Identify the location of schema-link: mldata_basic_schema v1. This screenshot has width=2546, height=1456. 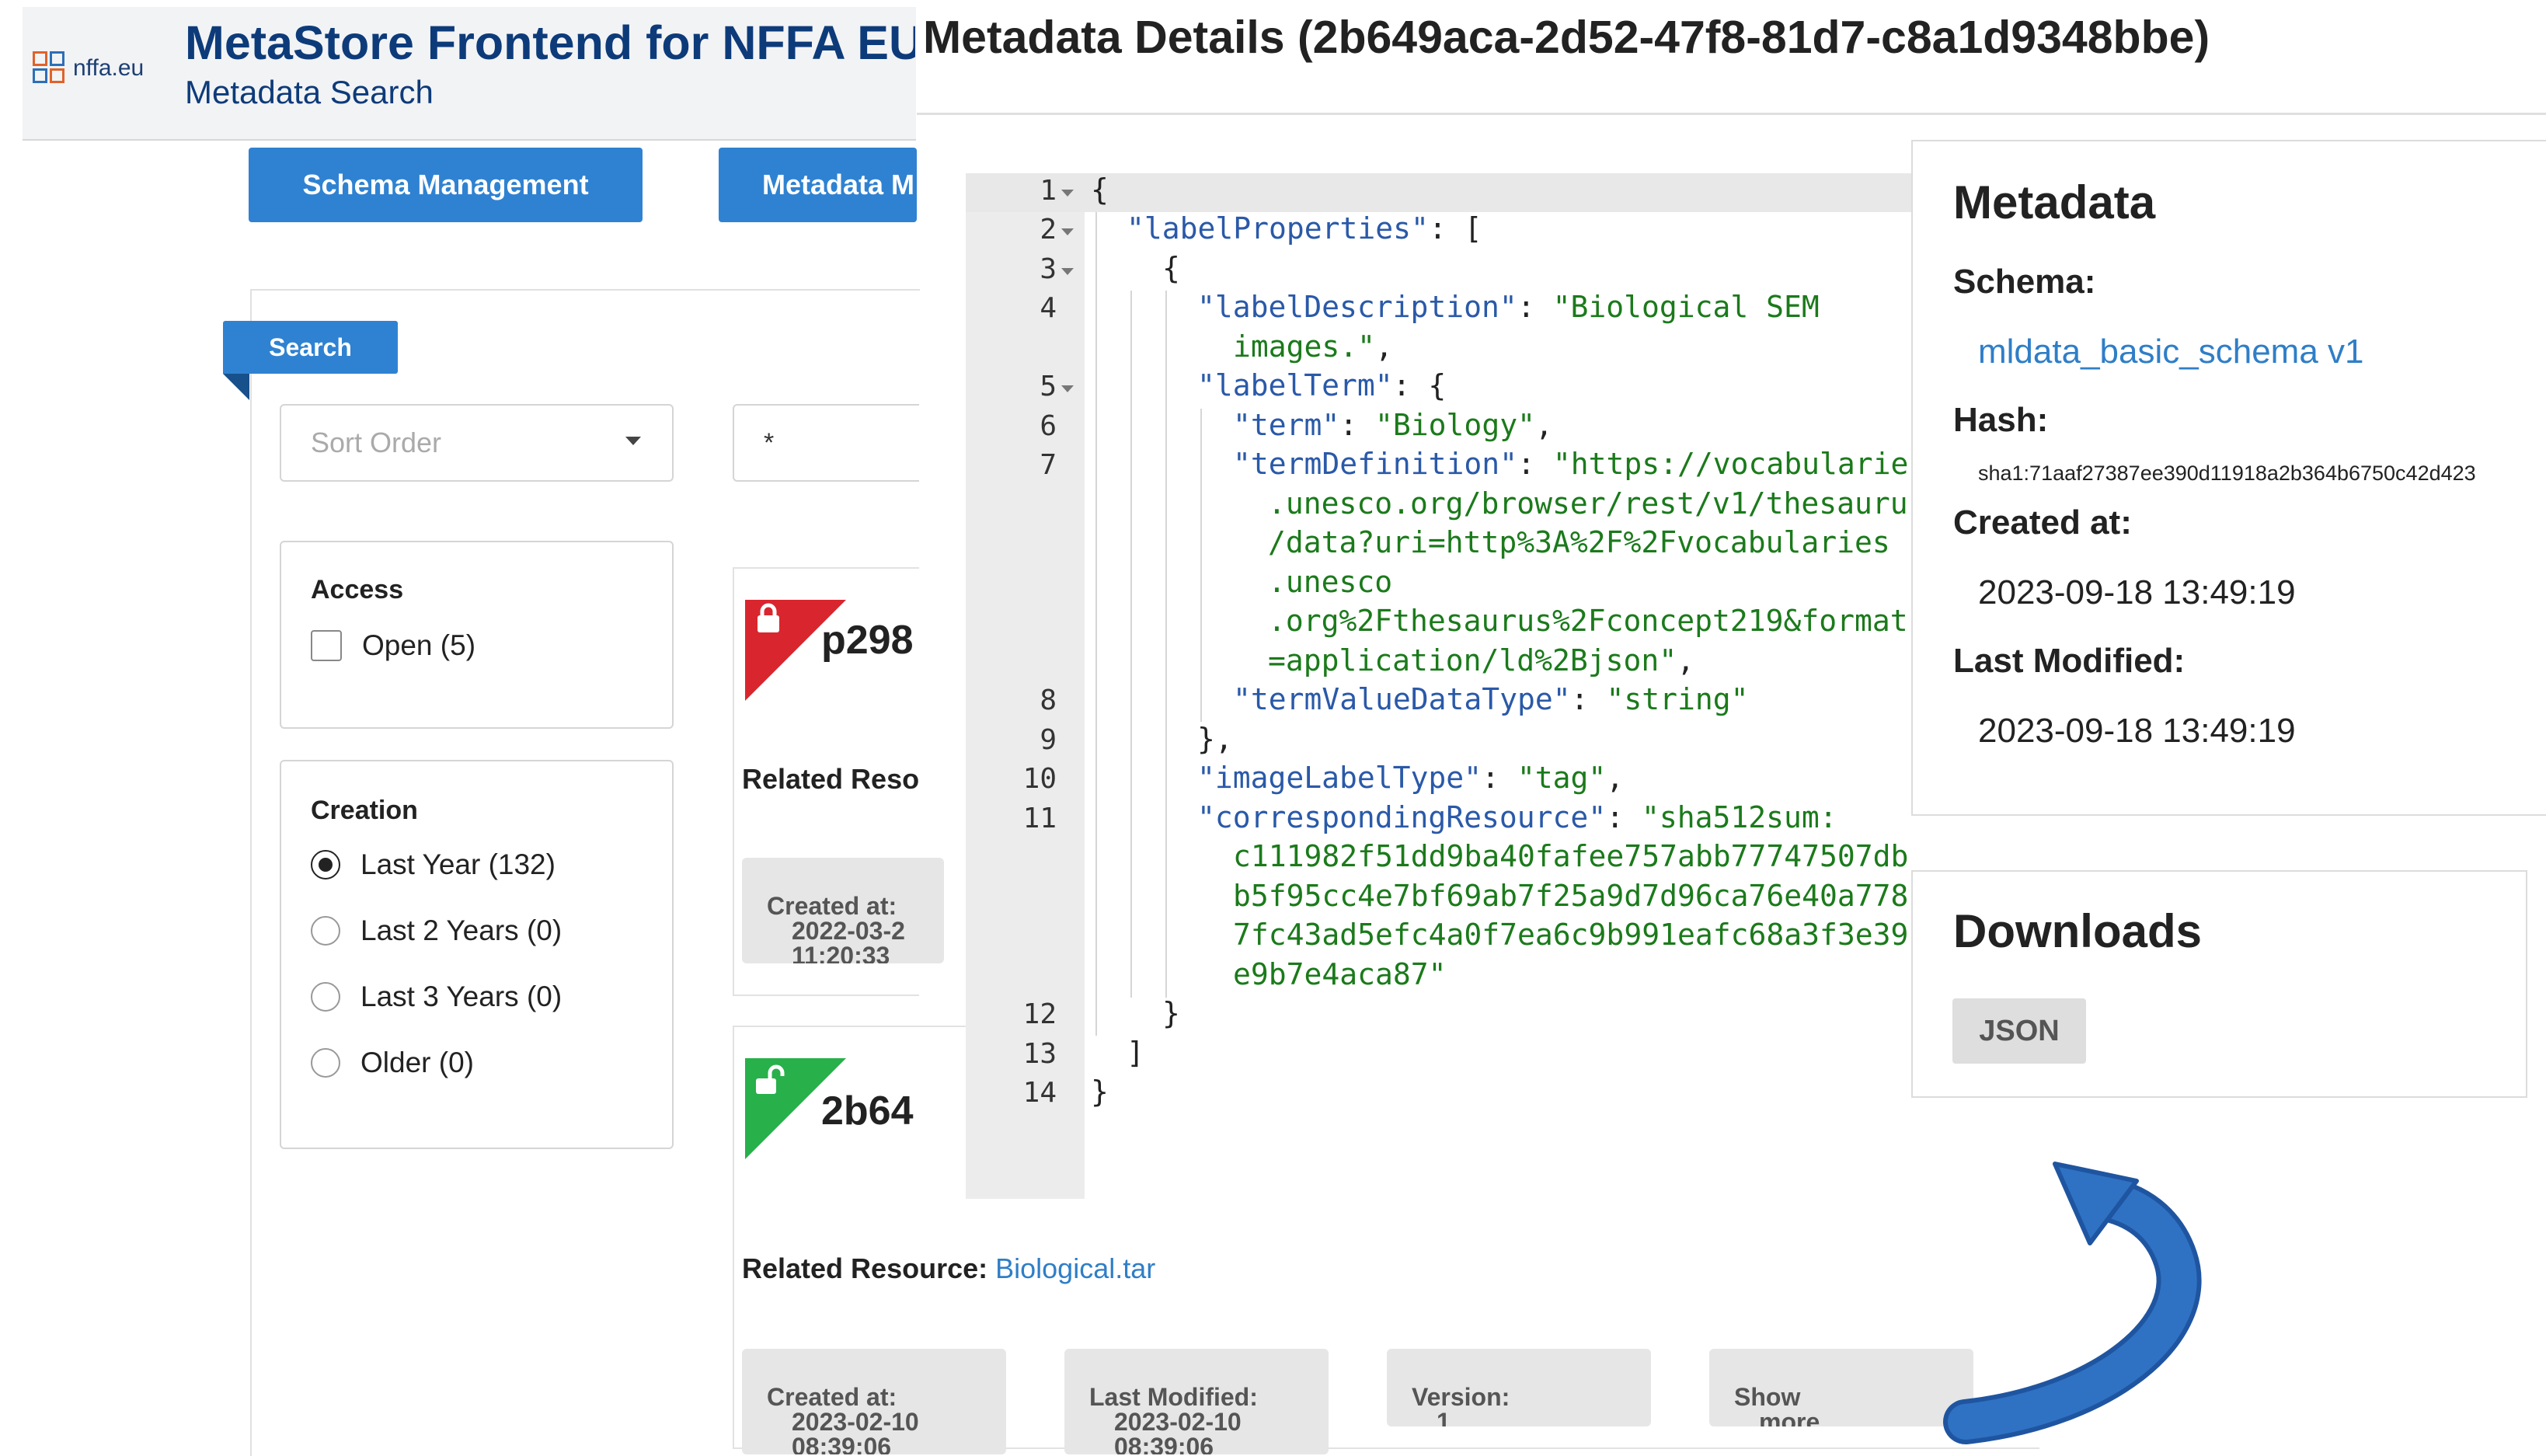
(2170, 352).